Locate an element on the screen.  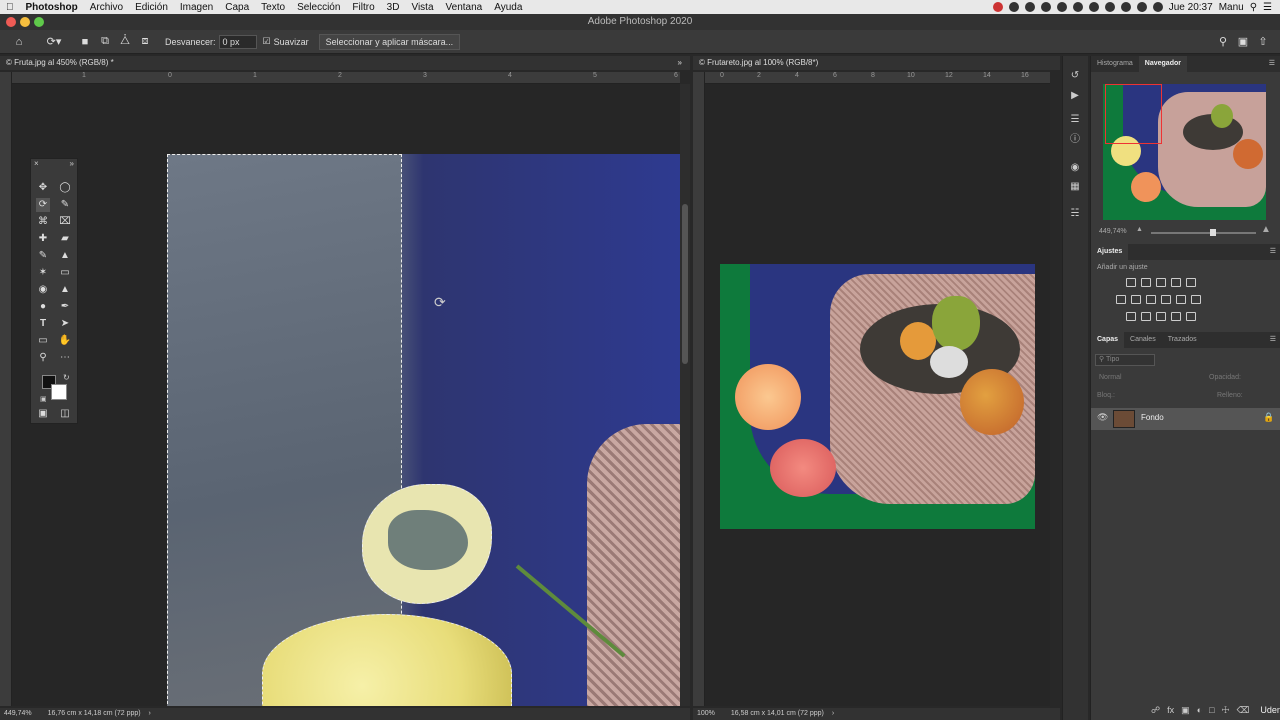
gradient-map-adj-icon is located at coordinates (1176, 316).